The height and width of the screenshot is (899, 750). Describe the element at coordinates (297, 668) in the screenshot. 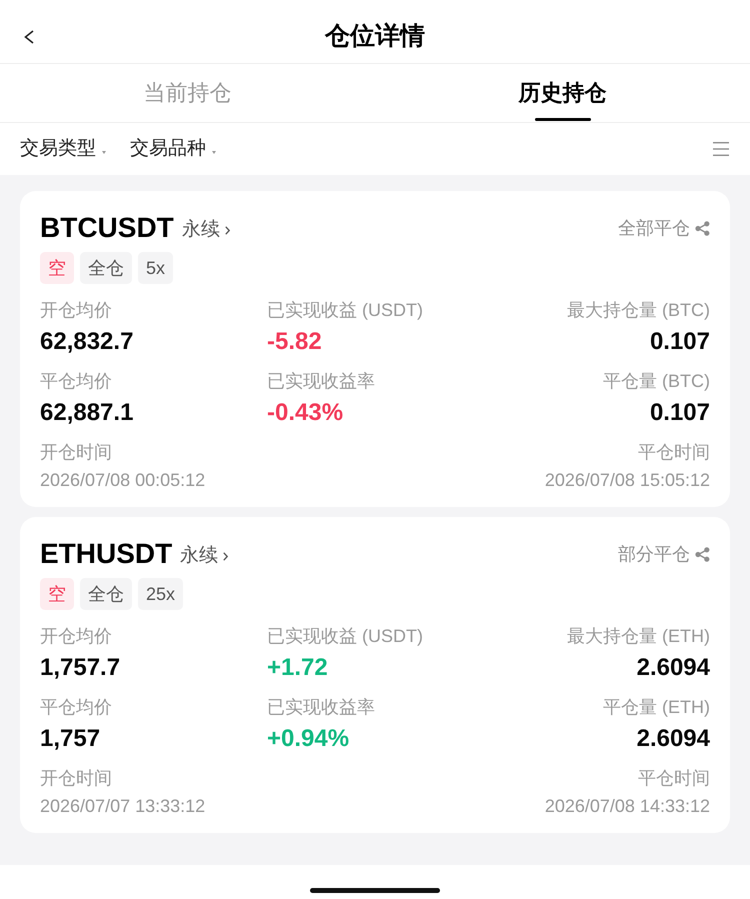

I see `stat-value: +1.72` at that location.